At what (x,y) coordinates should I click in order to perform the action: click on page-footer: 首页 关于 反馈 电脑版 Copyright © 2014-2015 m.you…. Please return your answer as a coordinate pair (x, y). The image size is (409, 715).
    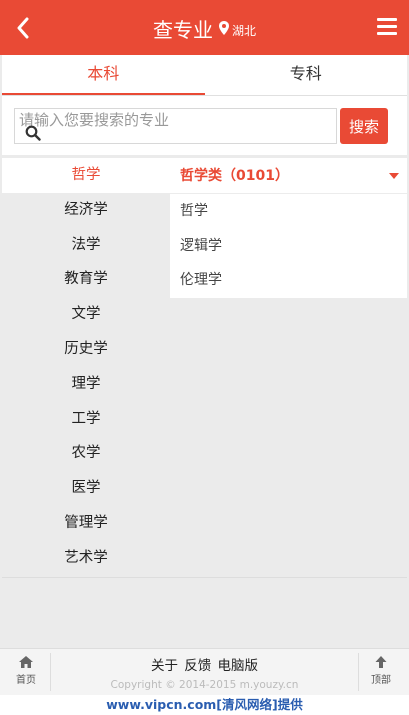
    Looking at the image, I should click on (204, 671).